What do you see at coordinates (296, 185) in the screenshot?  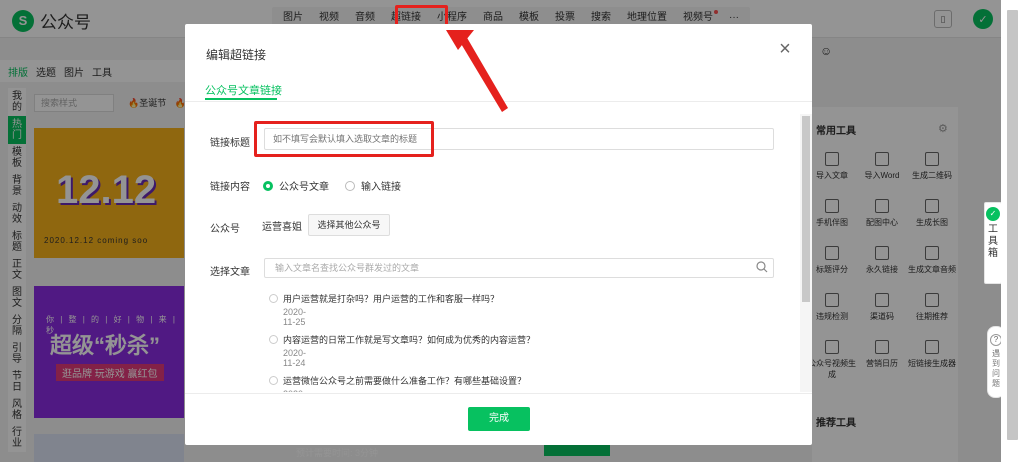 I see `radio-article: 公众号文章` at bounding box center [296, 185].